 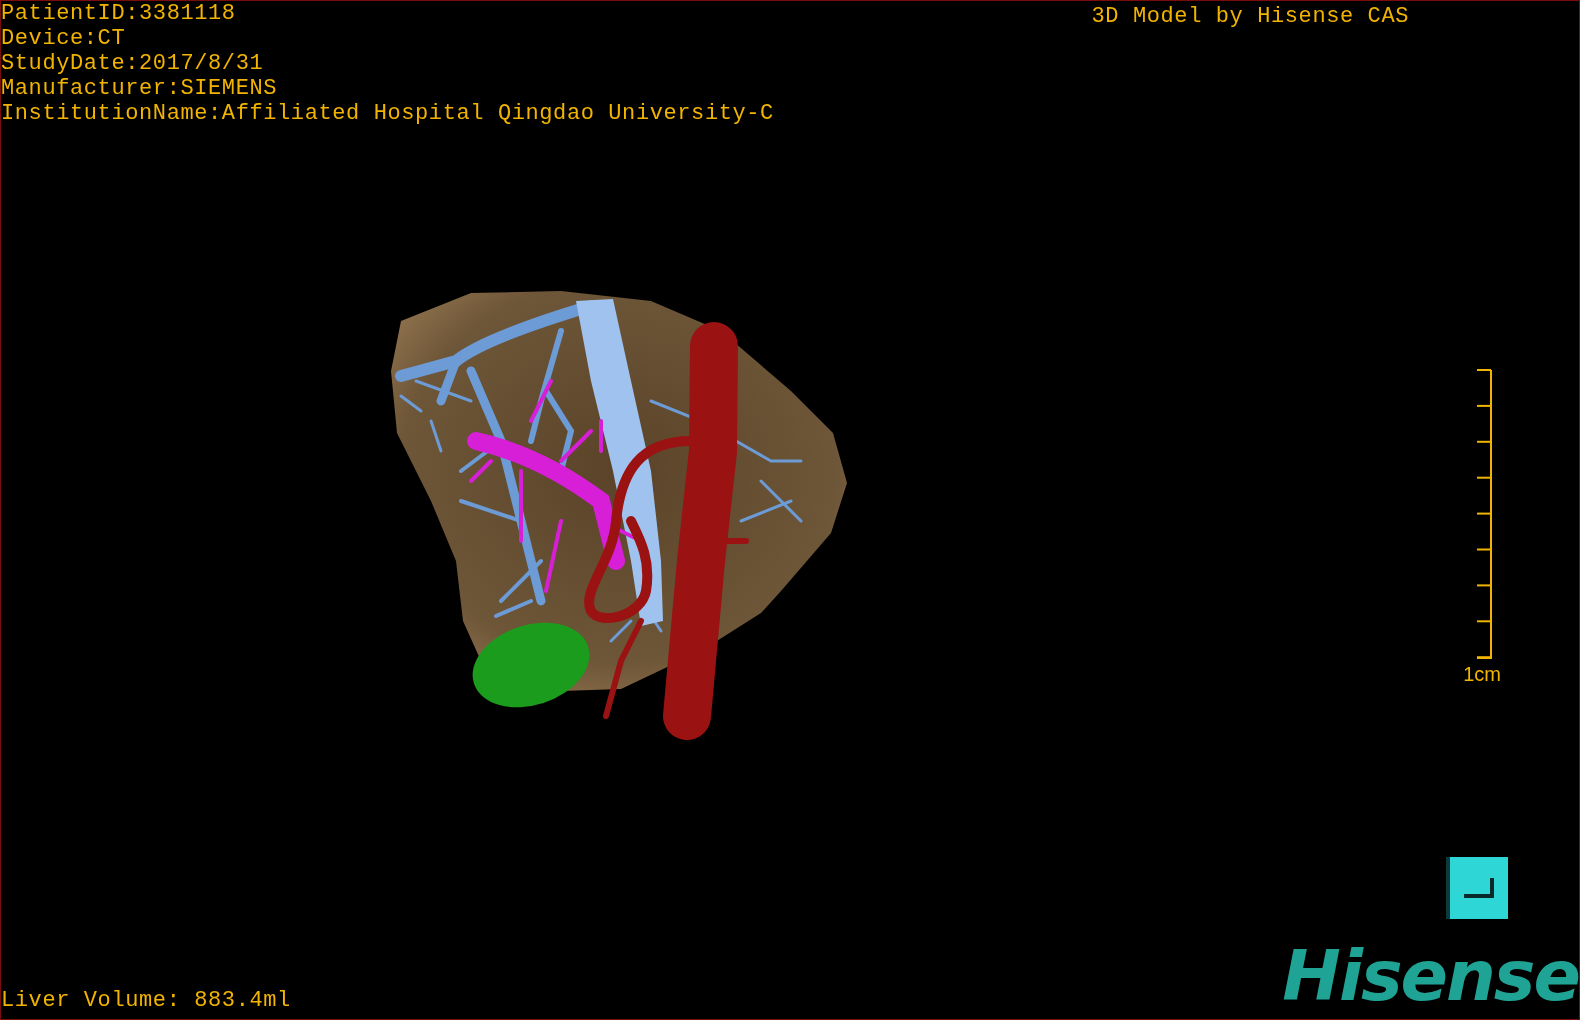 What do you see at coordinates (1250, 17) in the screenshot?
I see `viewer-title: 3D Model by Hisense CAS` at bounding box center [1250, 17].